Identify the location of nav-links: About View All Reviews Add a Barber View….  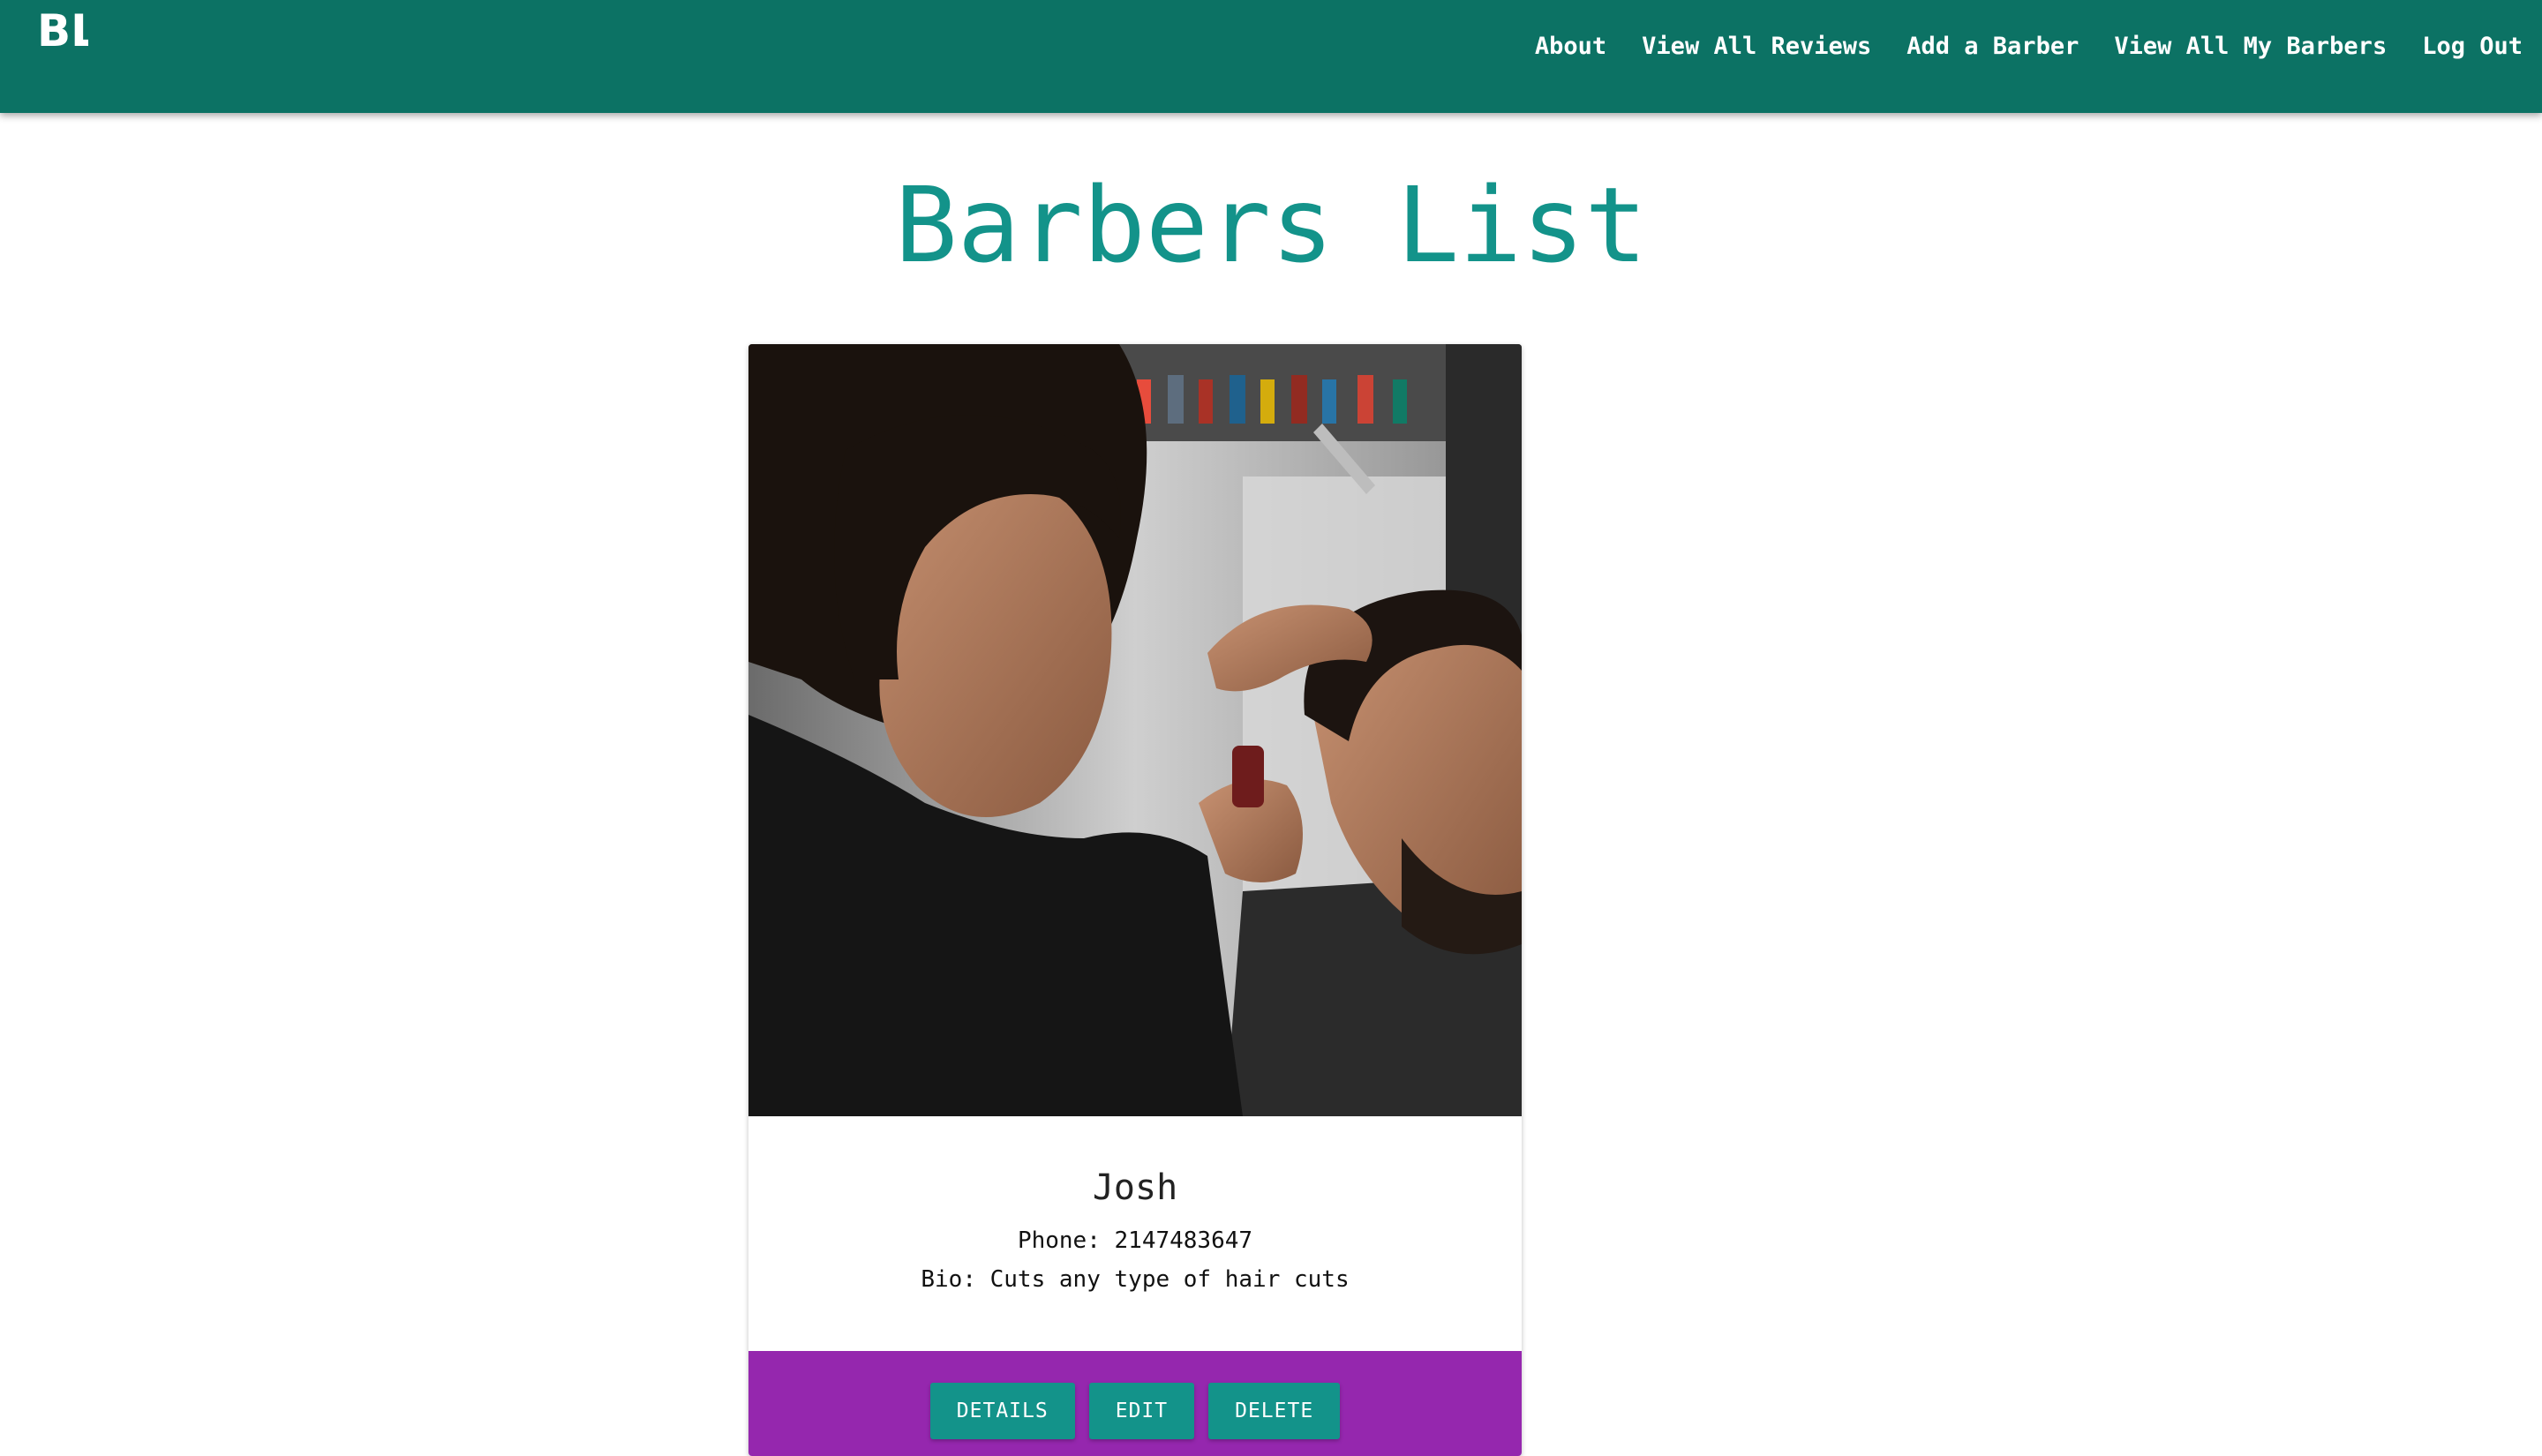
(2011, 45).